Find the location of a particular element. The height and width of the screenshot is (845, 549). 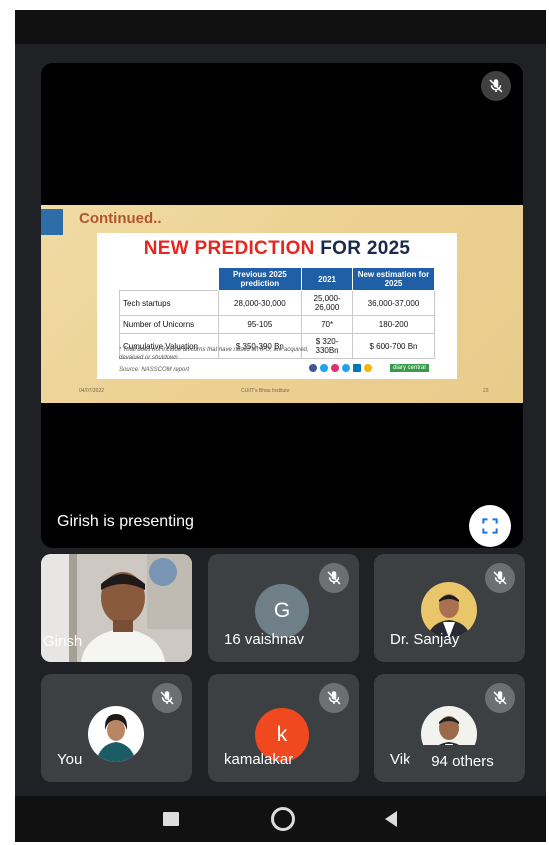

participant-tile-vaishnav: G 16 vaishnav is located at coordinates (283, 608).